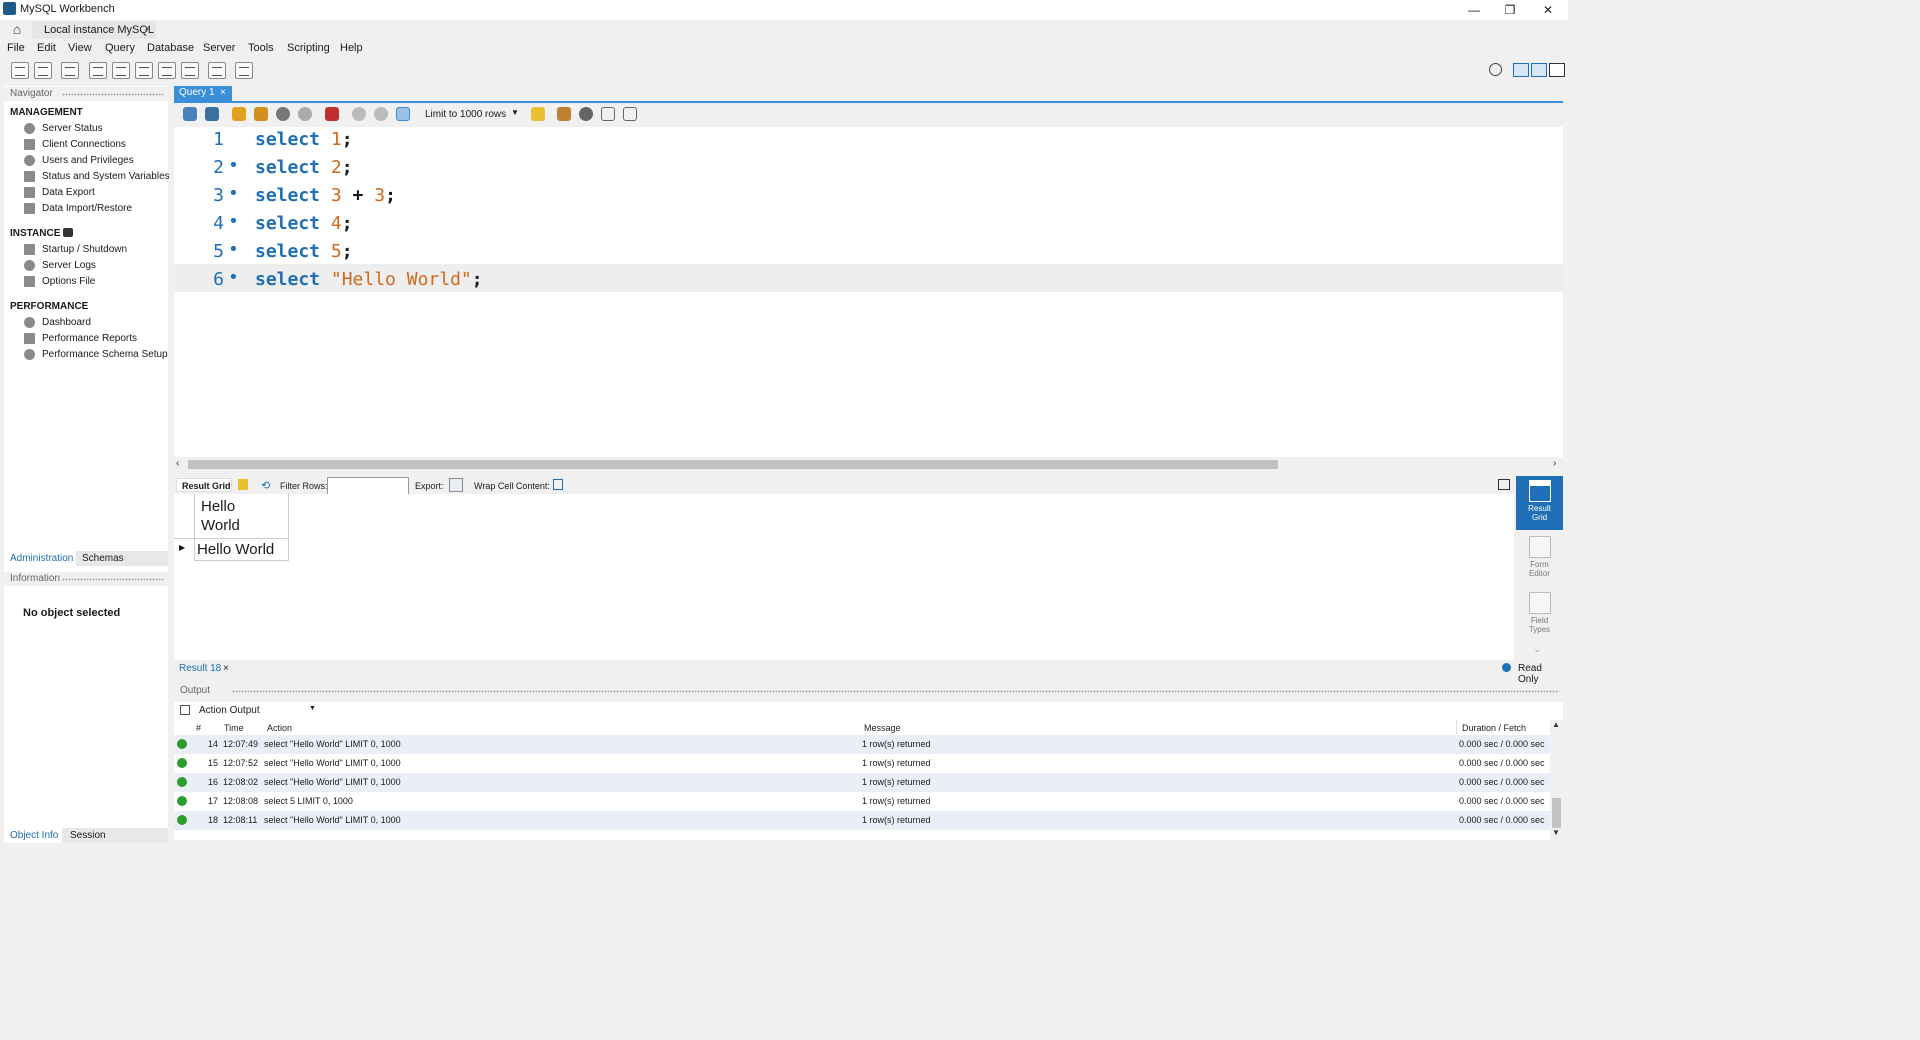 The width and height of the screenshot is (1920, 1040). Describe the element at coordinates (261, 114) in the screenshot. I see `execute-current-icon` at that location.